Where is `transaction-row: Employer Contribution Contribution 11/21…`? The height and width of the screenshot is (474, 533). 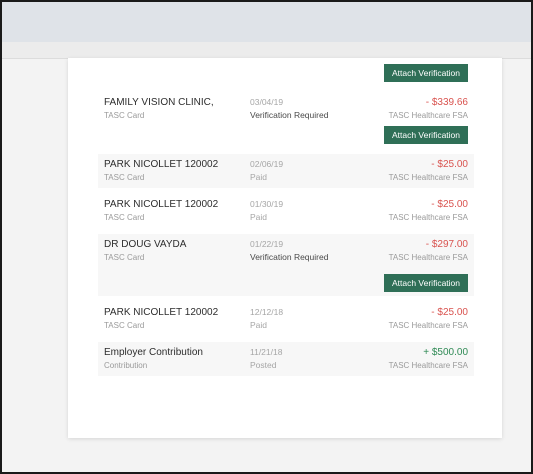 transaction-row: Employer Contribution Contribution 11/21… is located at coordinates (286, 359).